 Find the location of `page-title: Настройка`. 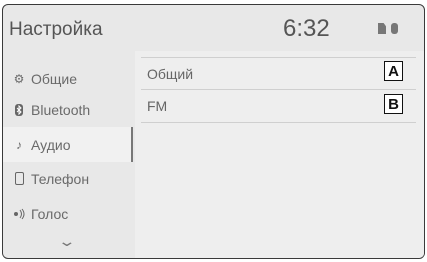

page-title: Настройка is located at coordinates (56, 29).